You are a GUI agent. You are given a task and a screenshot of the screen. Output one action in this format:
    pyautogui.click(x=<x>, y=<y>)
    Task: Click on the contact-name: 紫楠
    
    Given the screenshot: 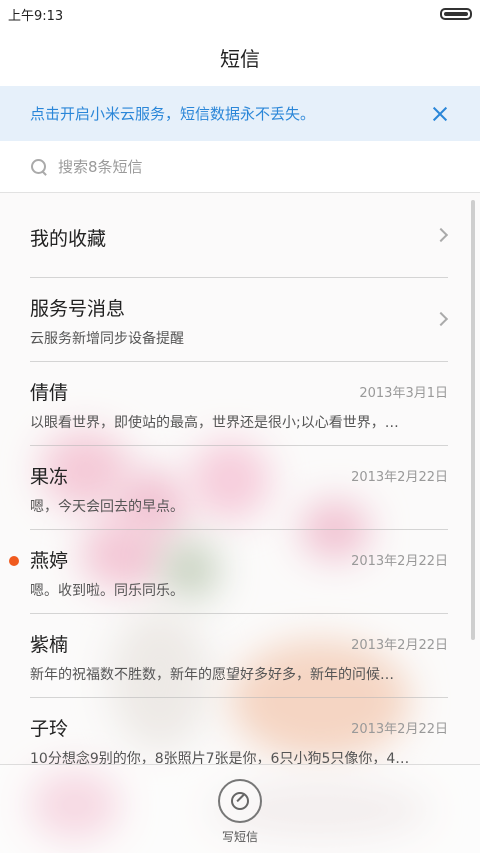 What is the action you would take?
    pyautogui.click(x=49, y=645)
    